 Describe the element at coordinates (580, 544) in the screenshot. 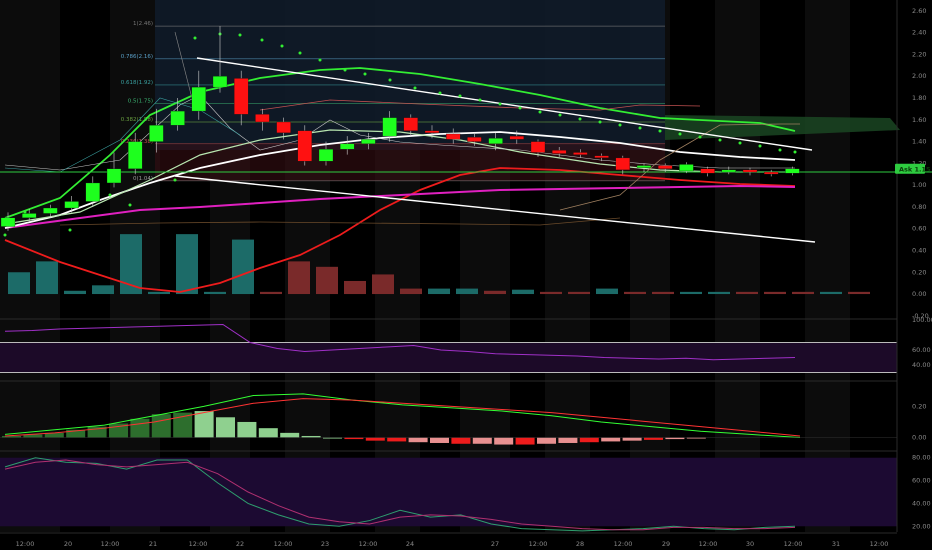

I see `x-tick-label: 28` at that location.